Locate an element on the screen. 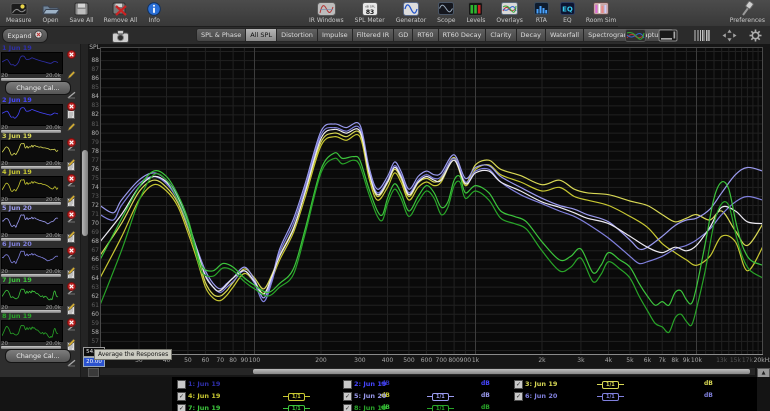 Image resolution: width=770 pixels, height=411 pixels. rta-icon is located at coordinates (541, 8).